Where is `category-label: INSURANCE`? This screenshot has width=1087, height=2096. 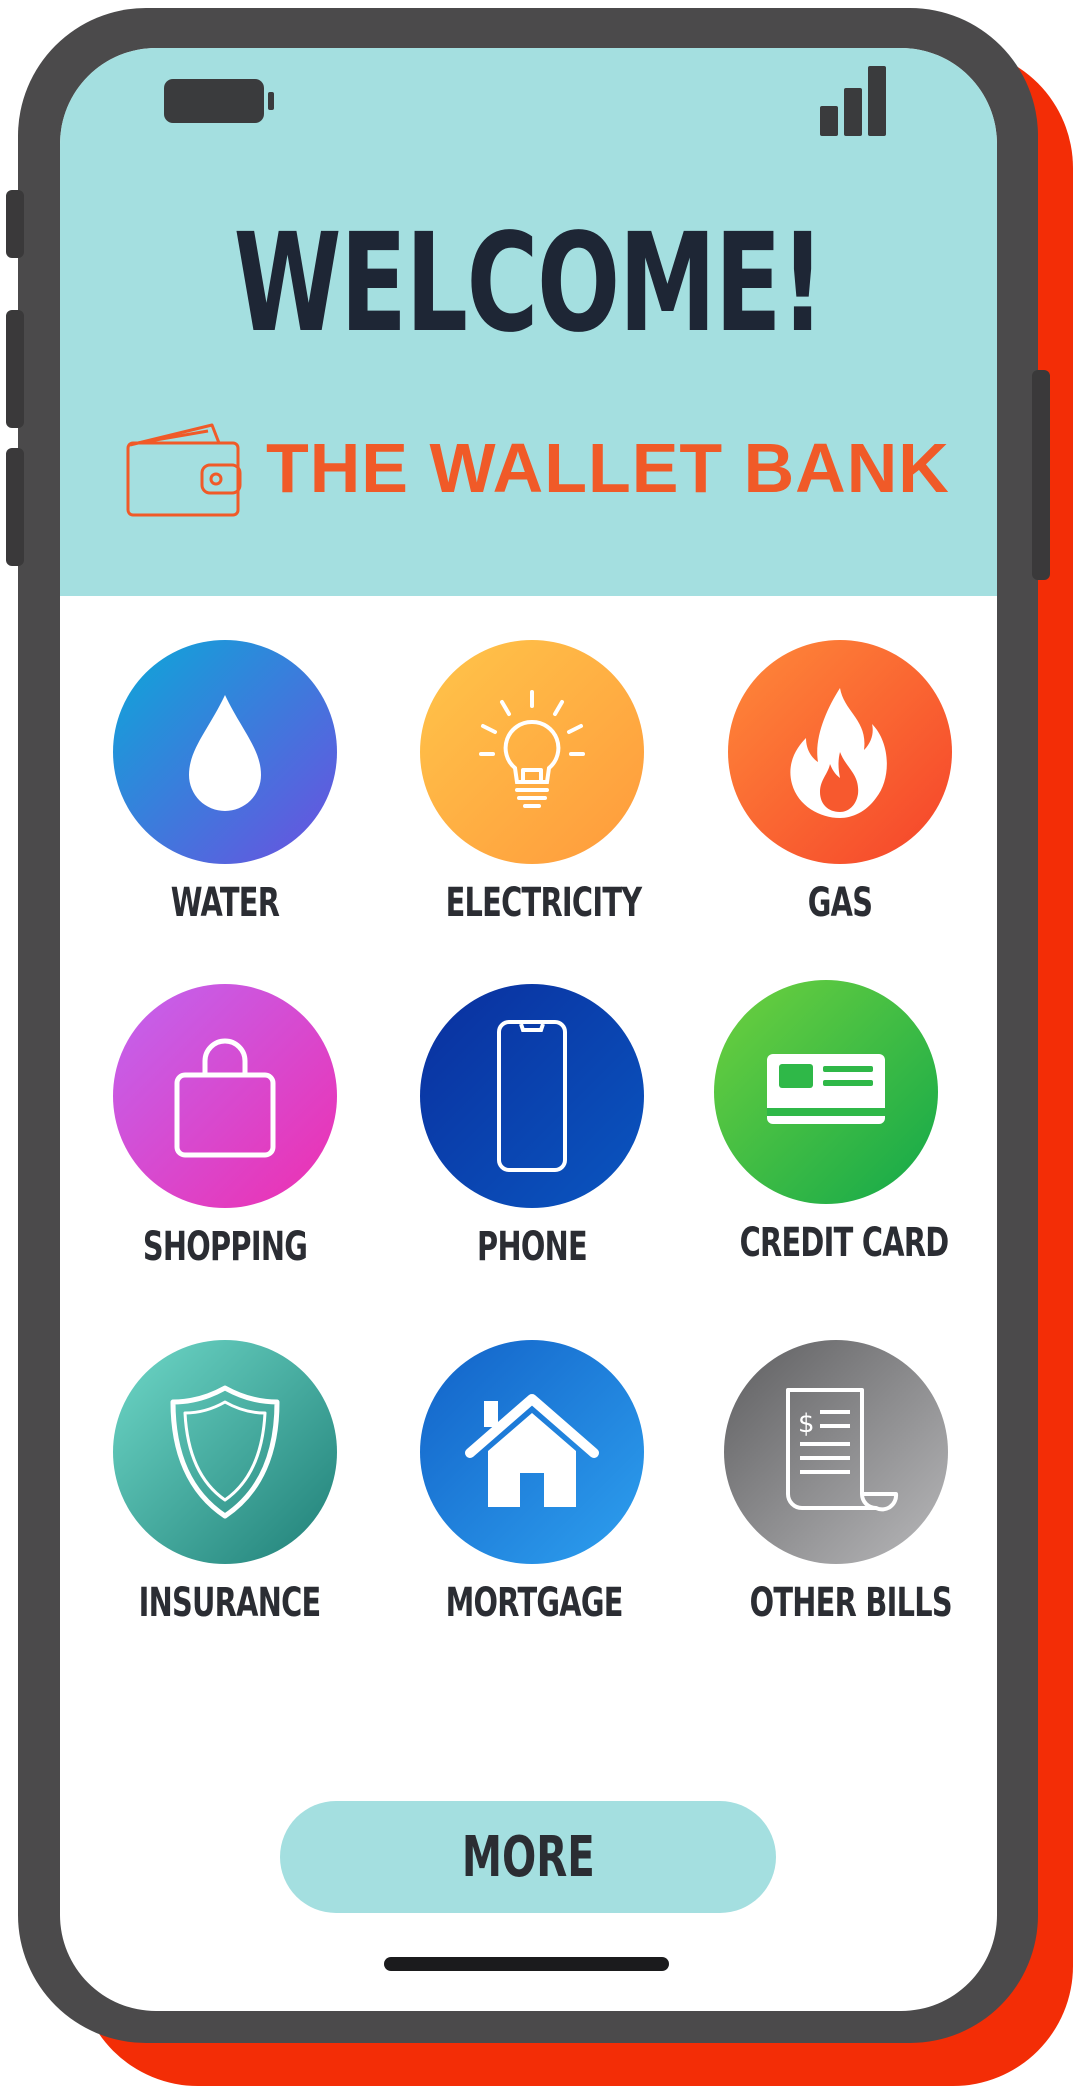 category-label: INSURANCE is located at coordinates (230, 1603).